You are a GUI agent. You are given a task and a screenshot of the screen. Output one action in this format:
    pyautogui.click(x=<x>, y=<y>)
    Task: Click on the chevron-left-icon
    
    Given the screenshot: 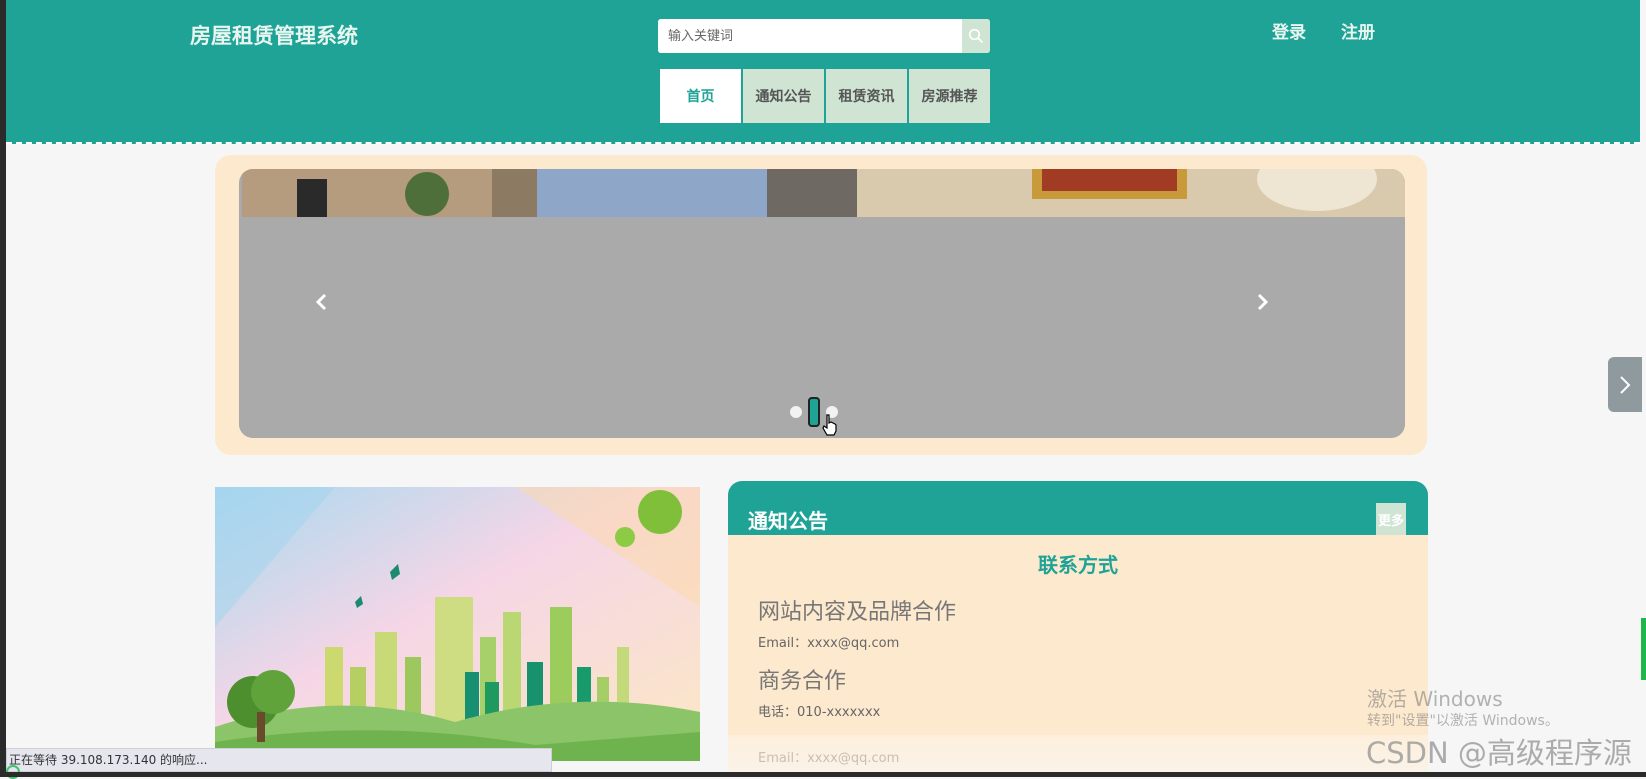 What is the action you would take?
    pyautogui.click(x=321, y=302)
    